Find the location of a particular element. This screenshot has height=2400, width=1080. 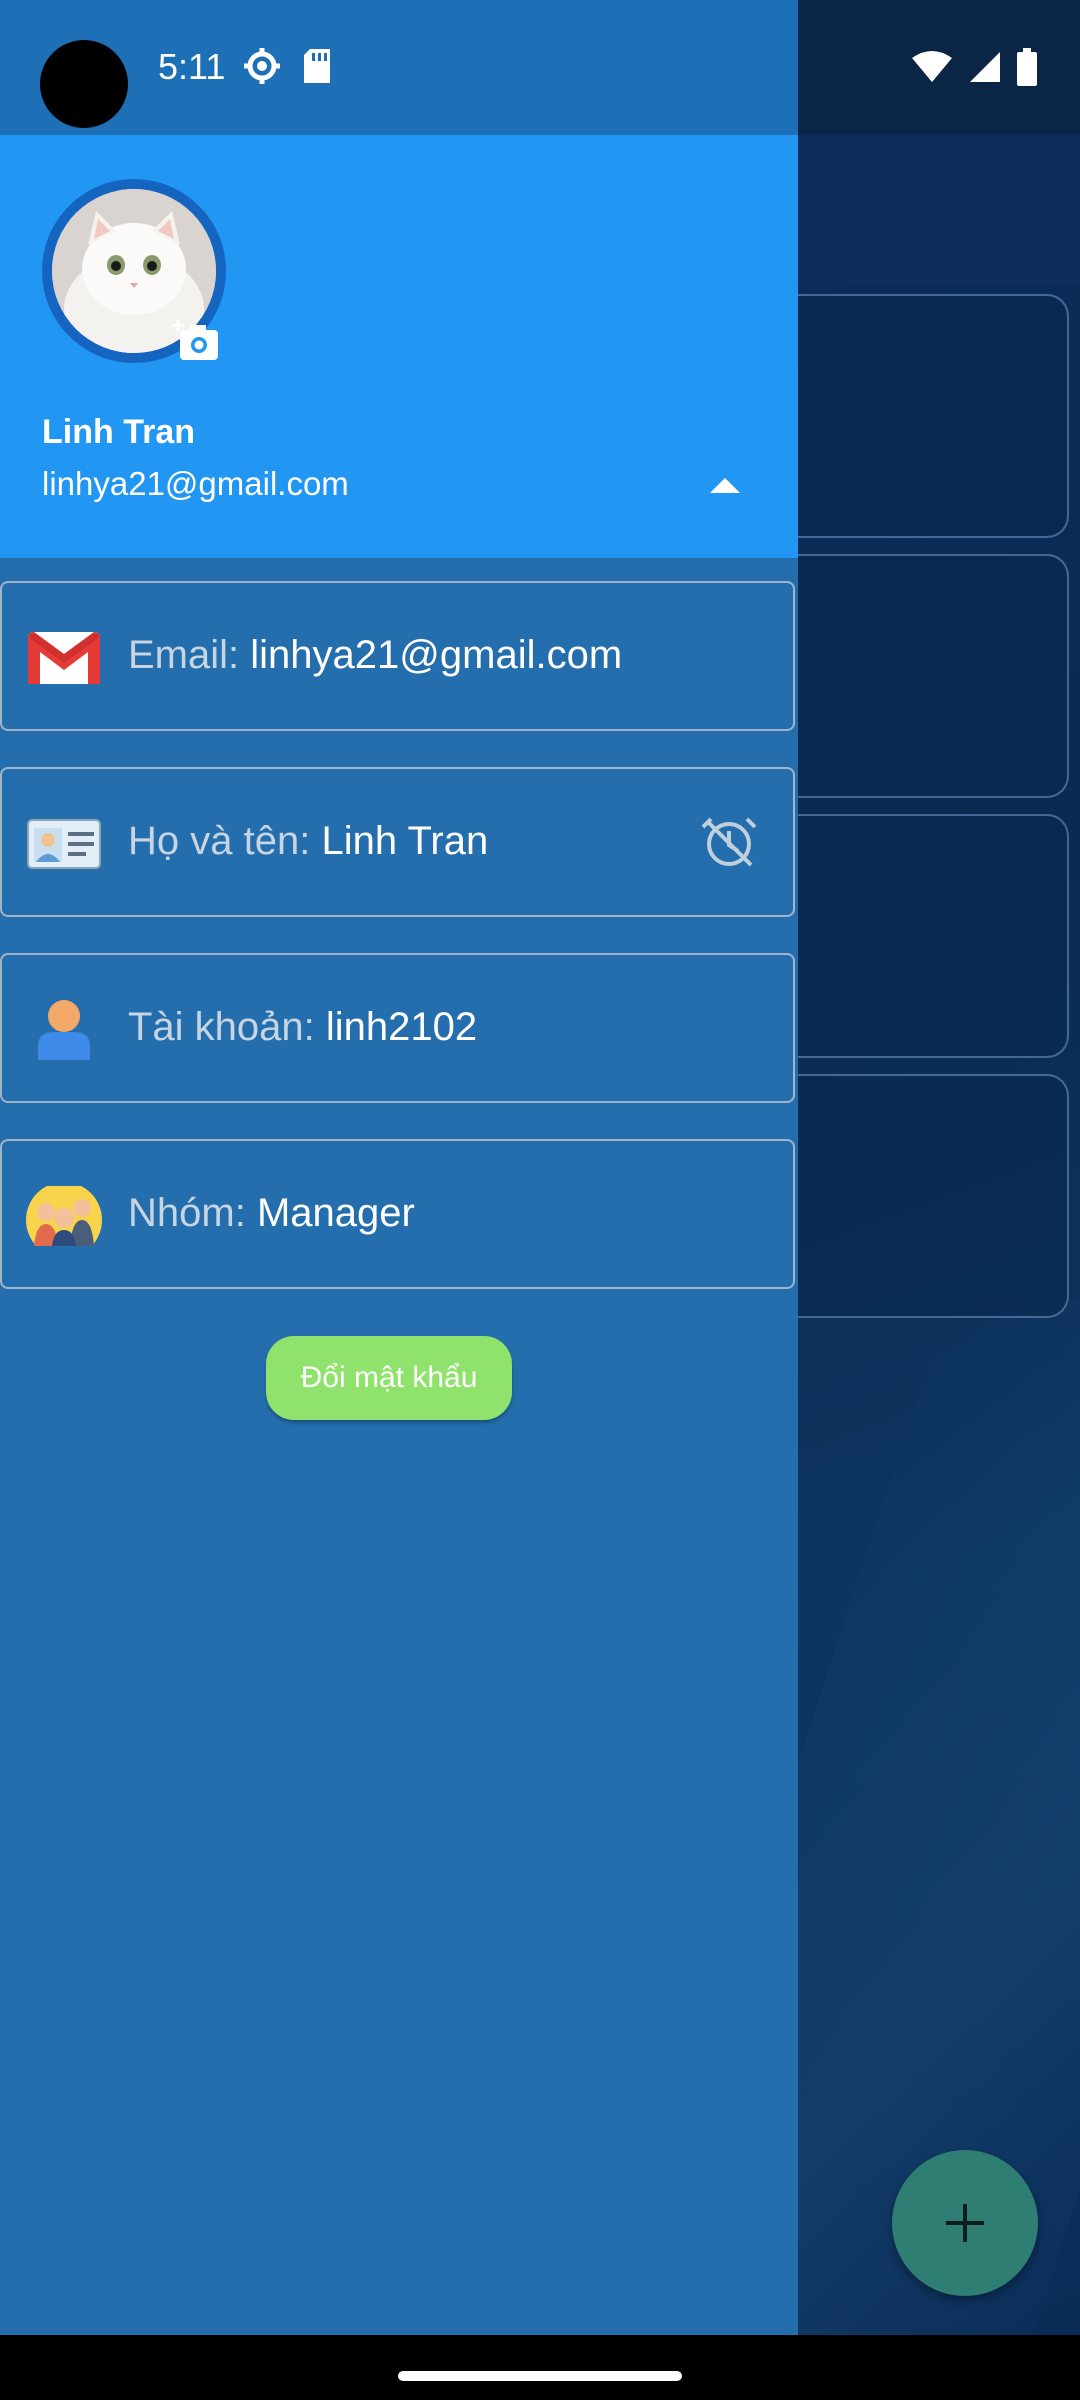

fullname-label: Họ và tên: is located at coordinates (219, 841).